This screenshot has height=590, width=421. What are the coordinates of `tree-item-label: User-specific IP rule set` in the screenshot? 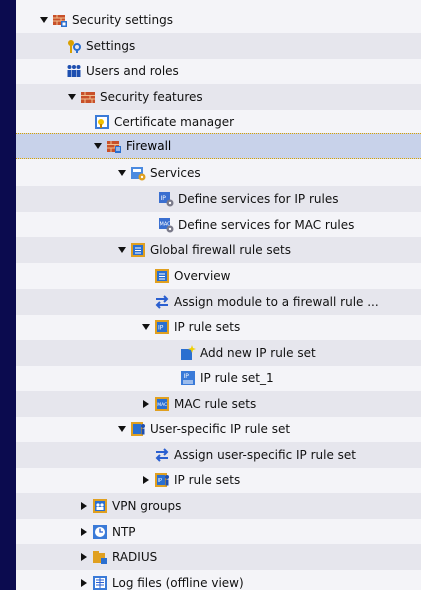 It's located at (220, 429).